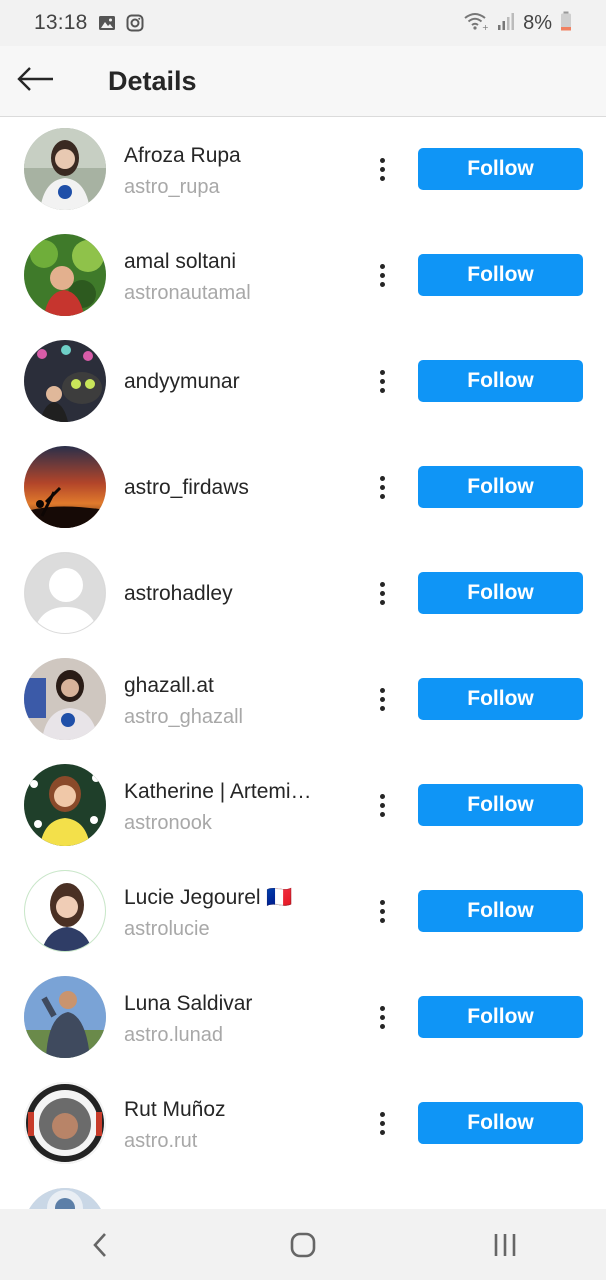 Image resolution: width=606 pixels, height=1280 pixels. What do you see at coordinates (229, 1004) in the screenshot?
I see `display-name: Luna Saldivar` at bounding box center [229, 1004].